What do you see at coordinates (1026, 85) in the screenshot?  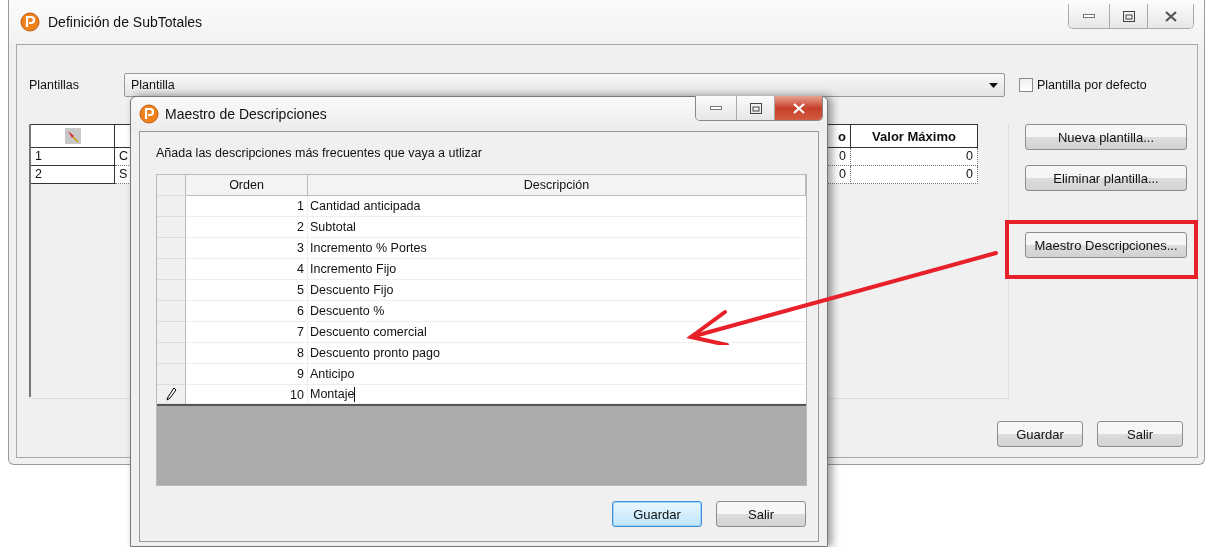 I see `default-template-checkbox` at bounding box center [1026, 85].